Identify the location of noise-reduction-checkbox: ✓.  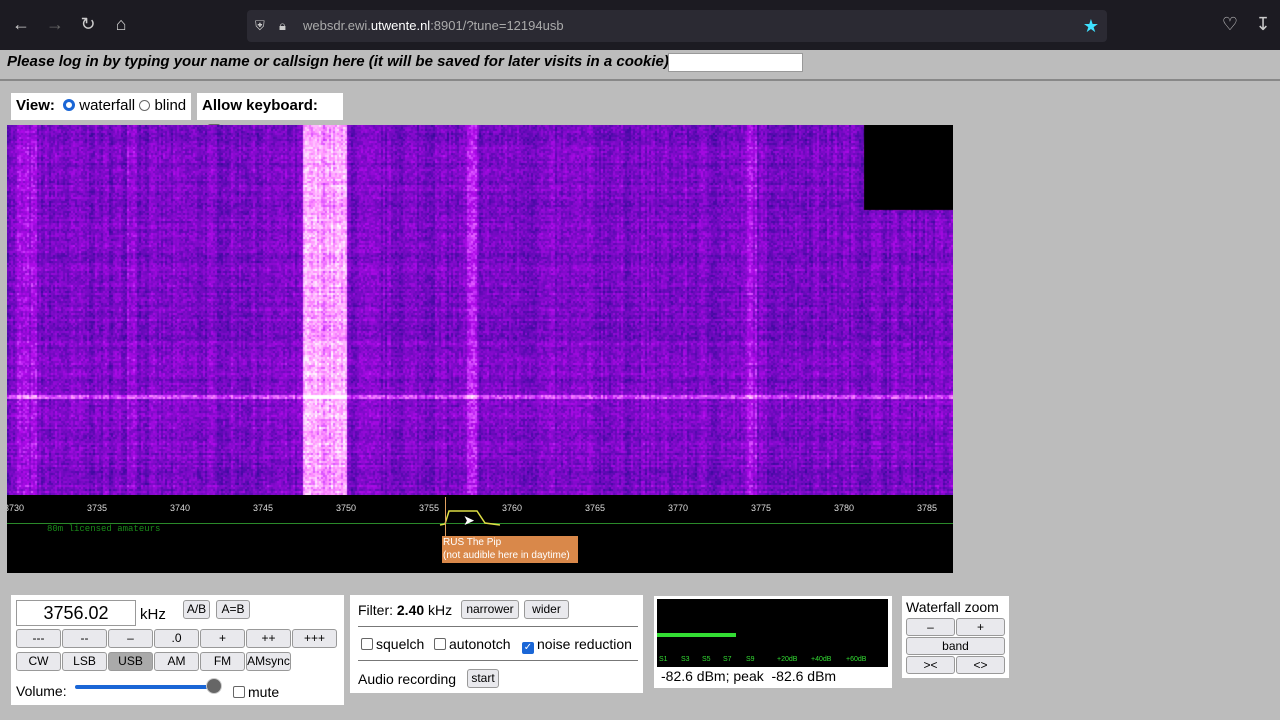
(528, 648).